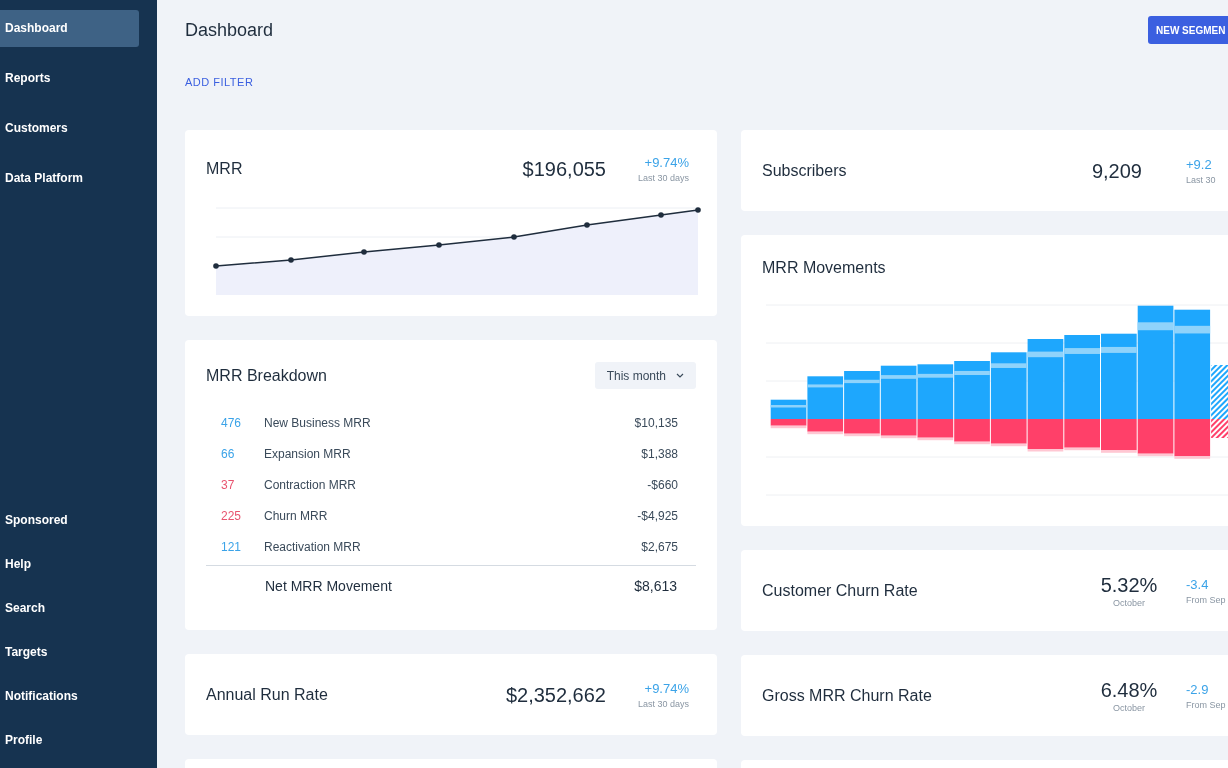 This screenshot has width=1228, height=768. Describe the element at coordinates (69, 178) in the screenshot. I see `sidebar-item: Data Platform` at that location.